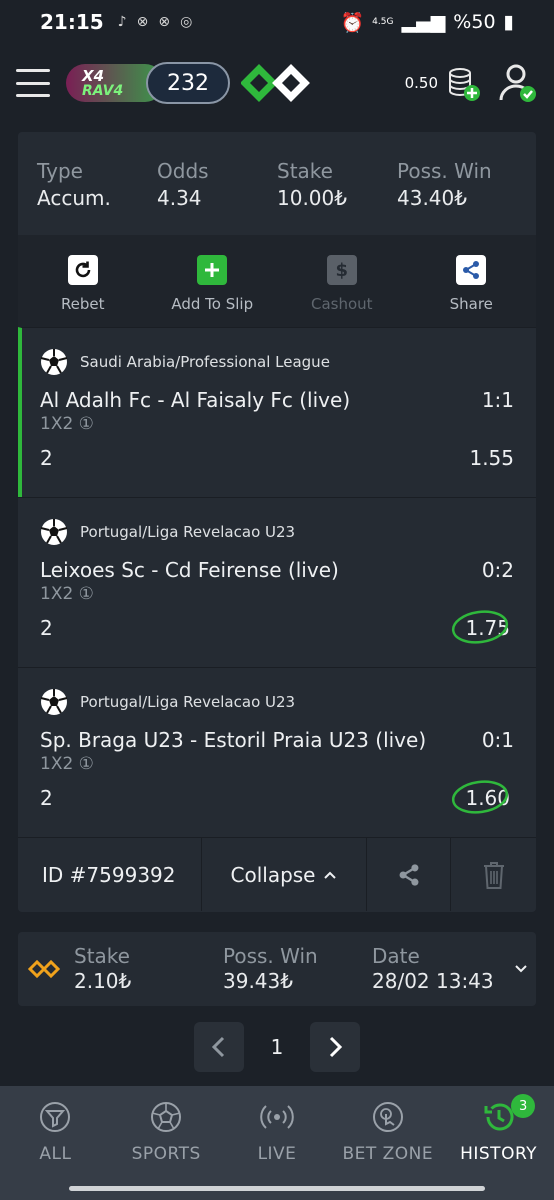 The width and height of the screenshot is (554, 1200). What do you see at coordinates (55, 1154) in the screenshot?
I see `nav-all-label: ALL` at bounding box center [55, 1154].